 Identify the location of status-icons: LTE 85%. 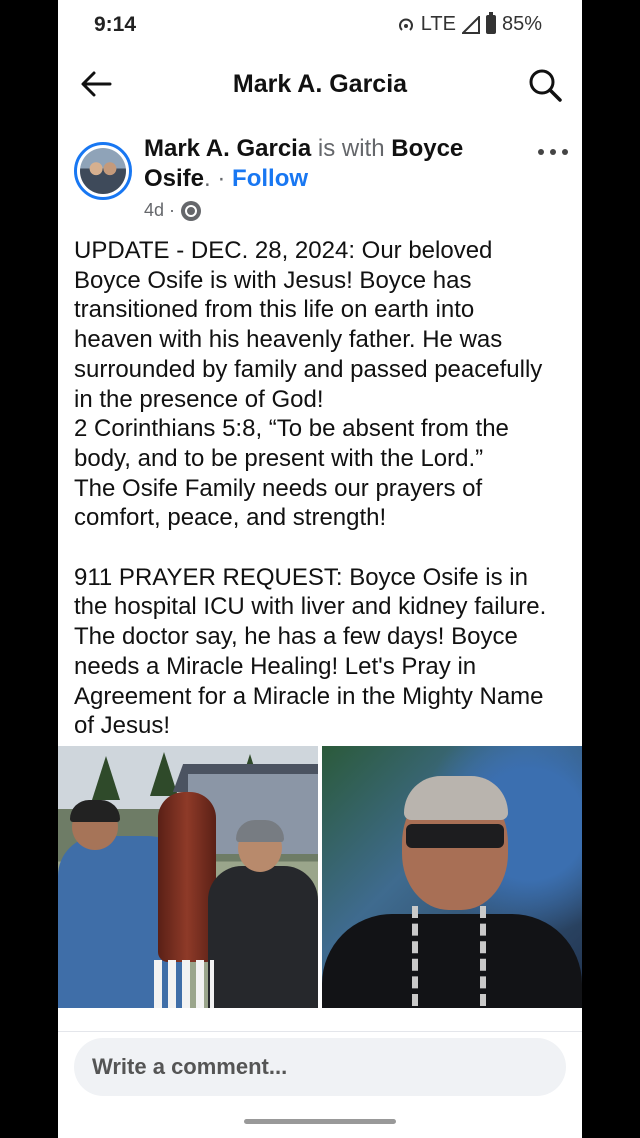
(469, 24).